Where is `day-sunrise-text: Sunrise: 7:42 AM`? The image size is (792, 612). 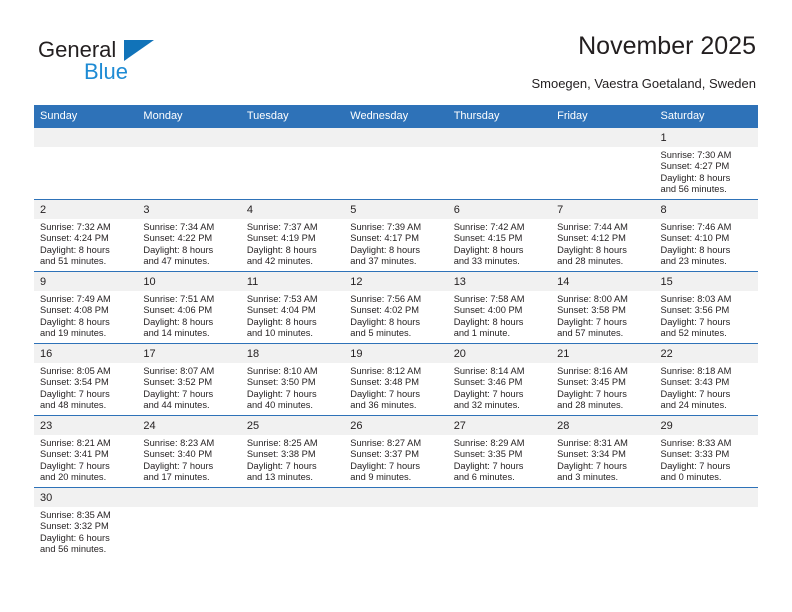 day-sunrise-text: Sunrise: 7:42 AM is located at coordinates (489, 227).